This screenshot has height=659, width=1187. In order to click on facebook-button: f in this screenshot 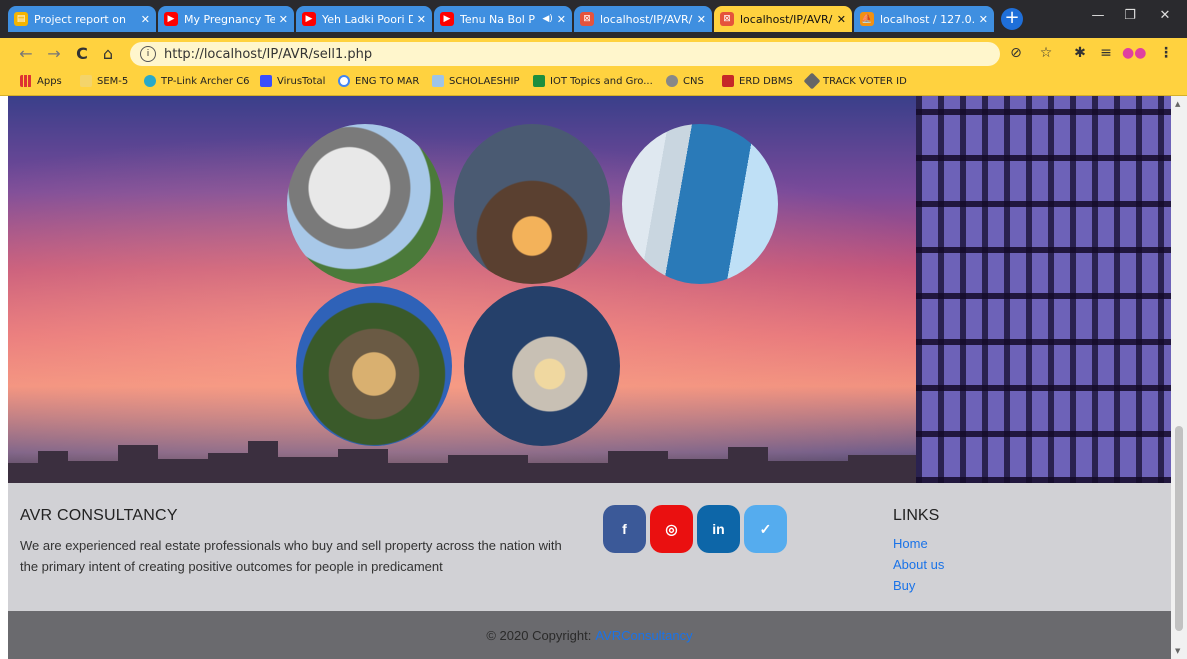, I will do `click(624, 529)`.